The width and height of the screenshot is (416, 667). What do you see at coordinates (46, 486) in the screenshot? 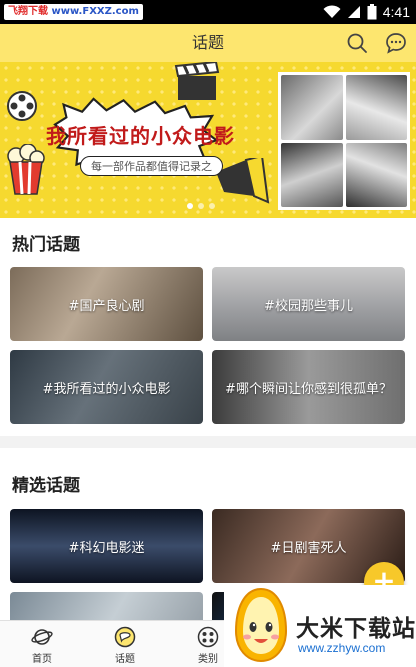
I see `featured-topics-heading: 精选话题` at bounding box center [46, 486].